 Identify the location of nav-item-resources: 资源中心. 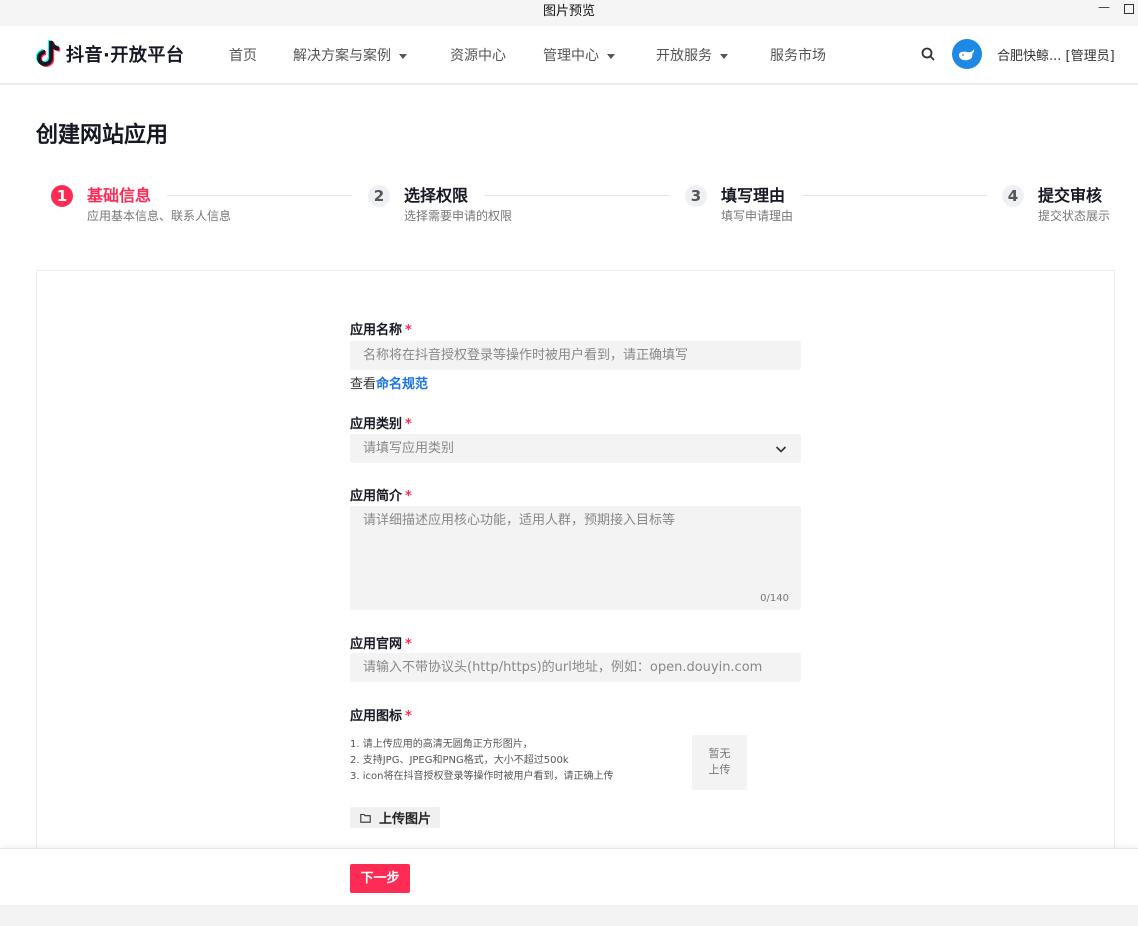
(478, 55).